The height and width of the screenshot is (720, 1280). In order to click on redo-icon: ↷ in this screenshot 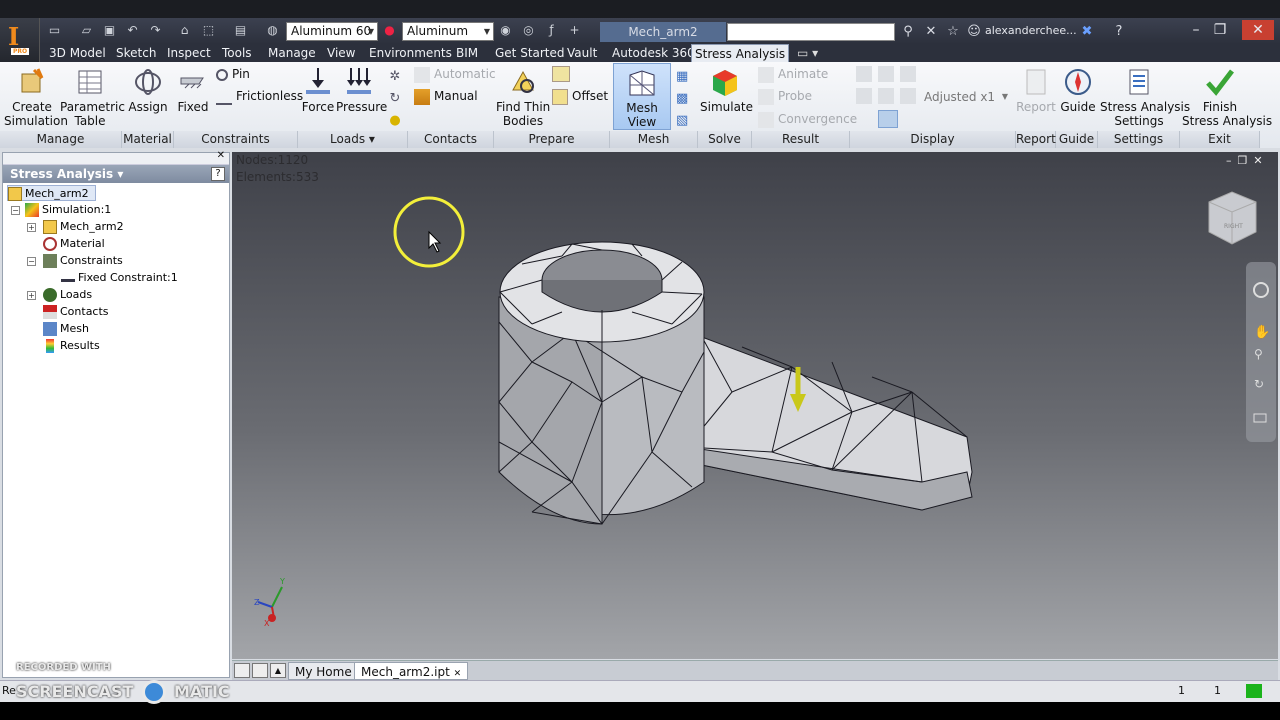, I will do `click(155, 30)`.